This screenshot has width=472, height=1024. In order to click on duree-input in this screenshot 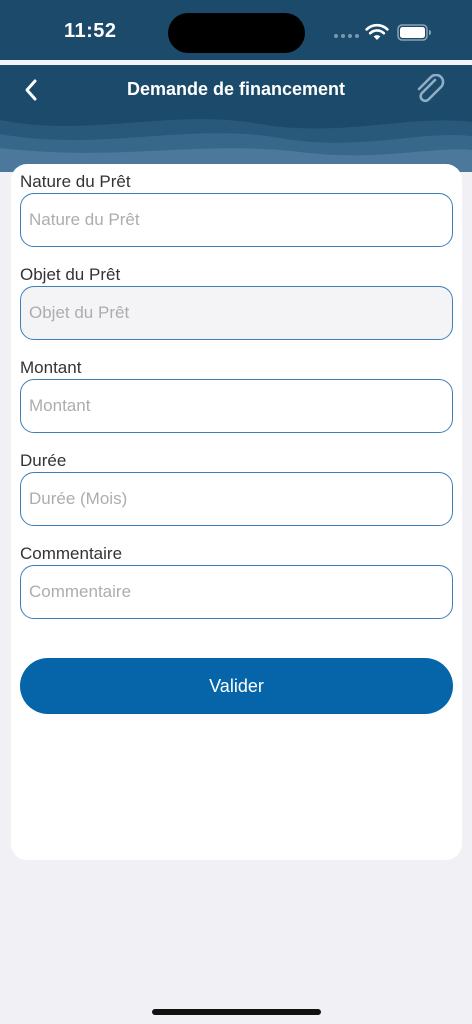, I will do `click(236, 499)`.